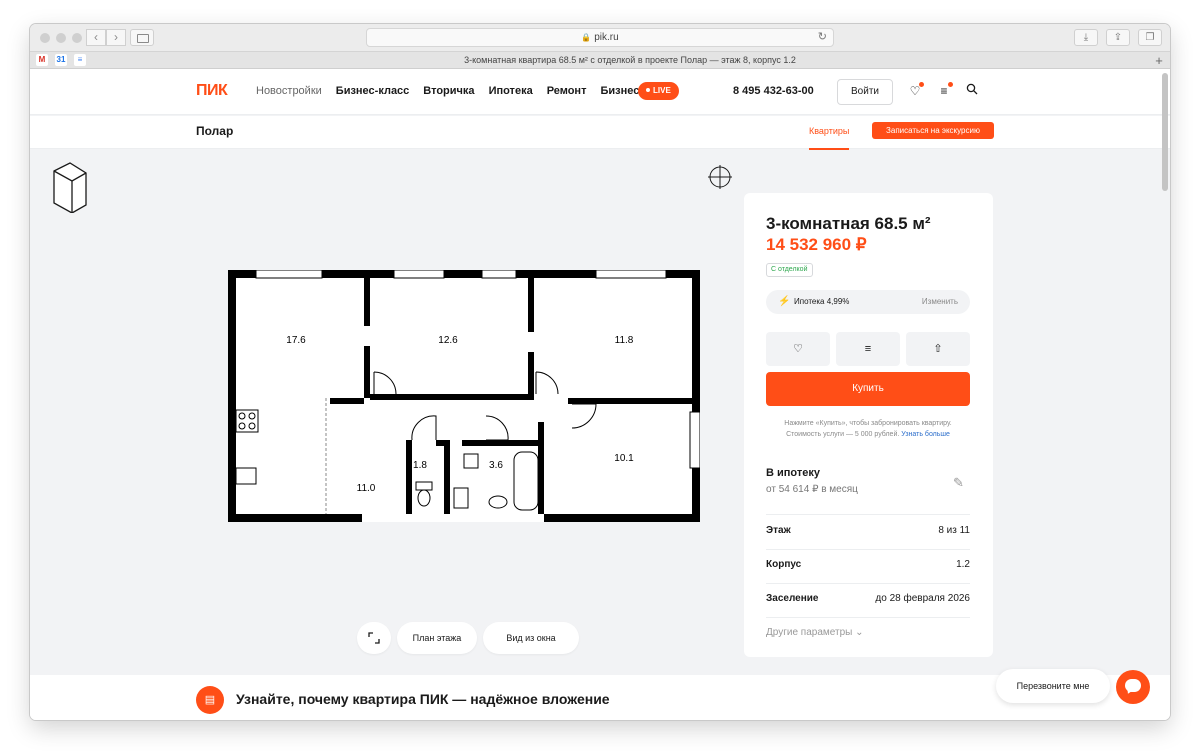 The image size is (1200, 756). I want to click on param-key: Этаж, so click(778, 530).